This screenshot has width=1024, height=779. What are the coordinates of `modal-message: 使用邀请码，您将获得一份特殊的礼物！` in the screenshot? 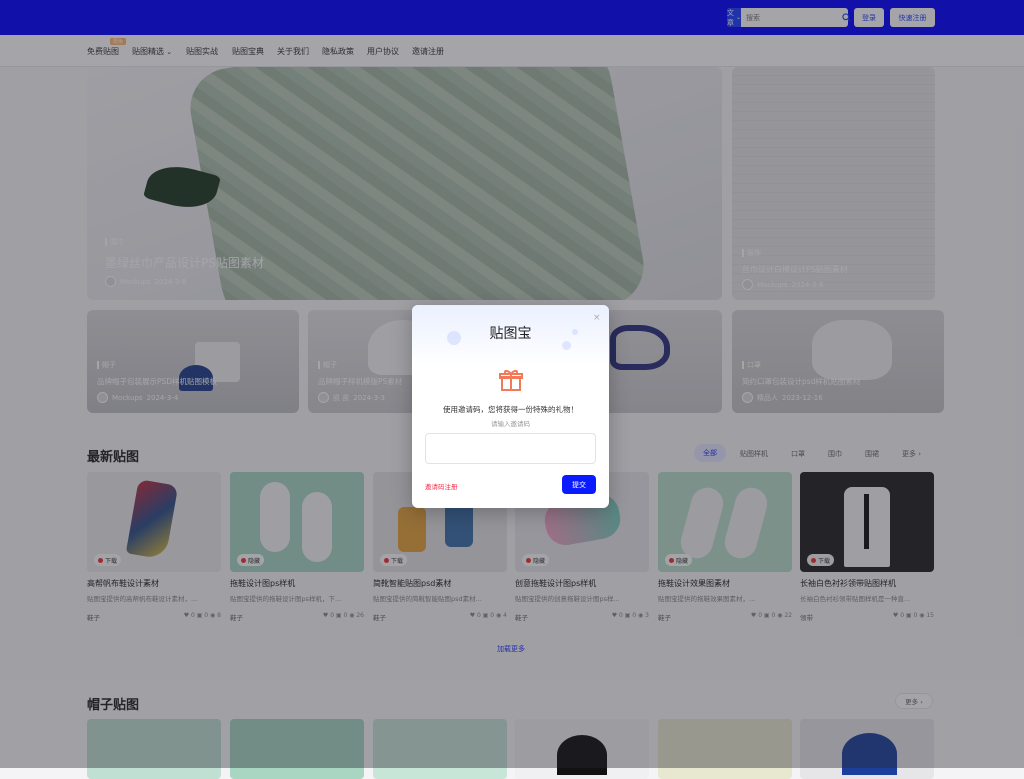 It's located at (510, 409).